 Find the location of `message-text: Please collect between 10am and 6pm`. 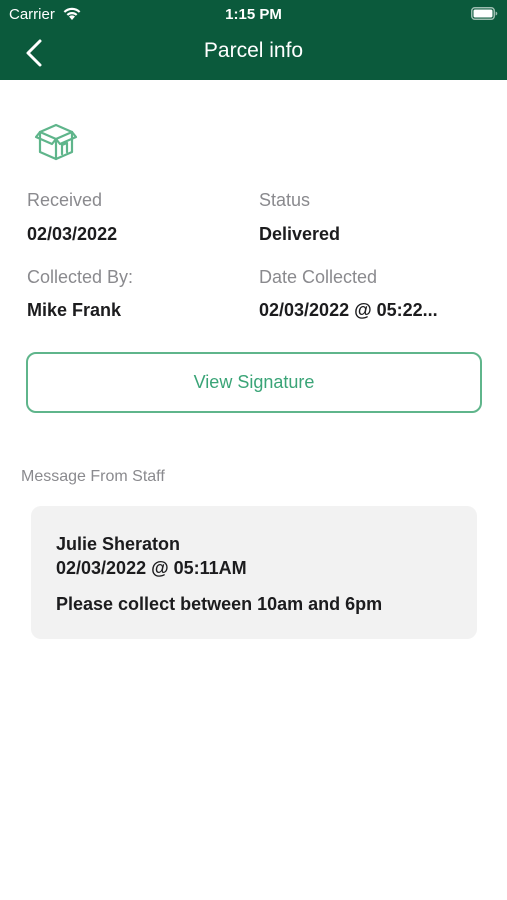

message-text: Please collect between 10am and 6pm is located at coordinates (219, 604).